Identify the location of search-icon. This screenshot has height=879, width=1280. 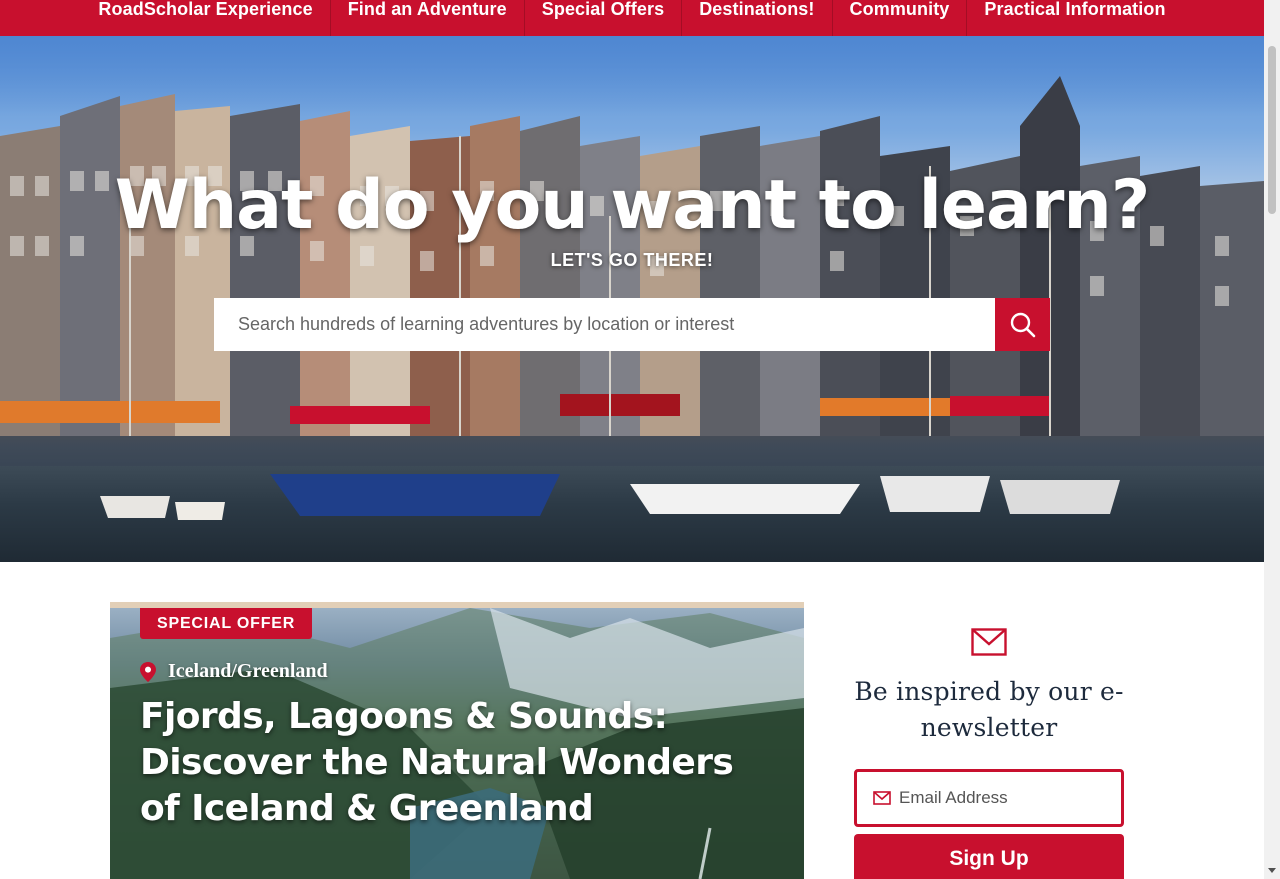
(1022, 324).